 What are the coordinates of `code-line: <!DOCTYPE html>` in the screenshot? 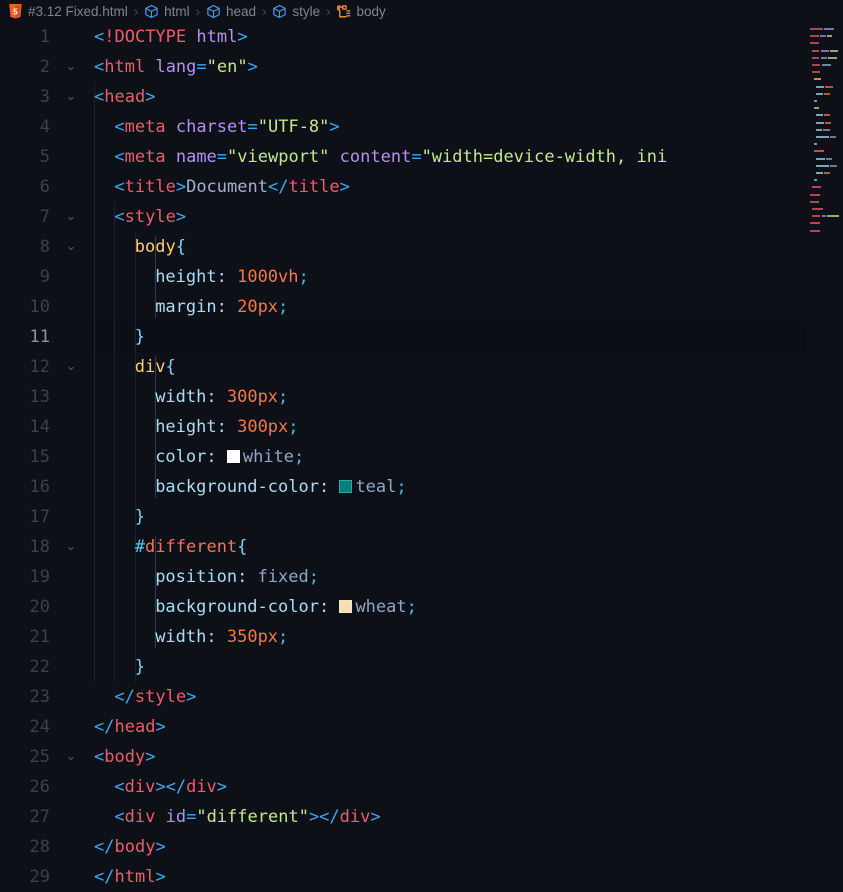 It's located at (171, 37).